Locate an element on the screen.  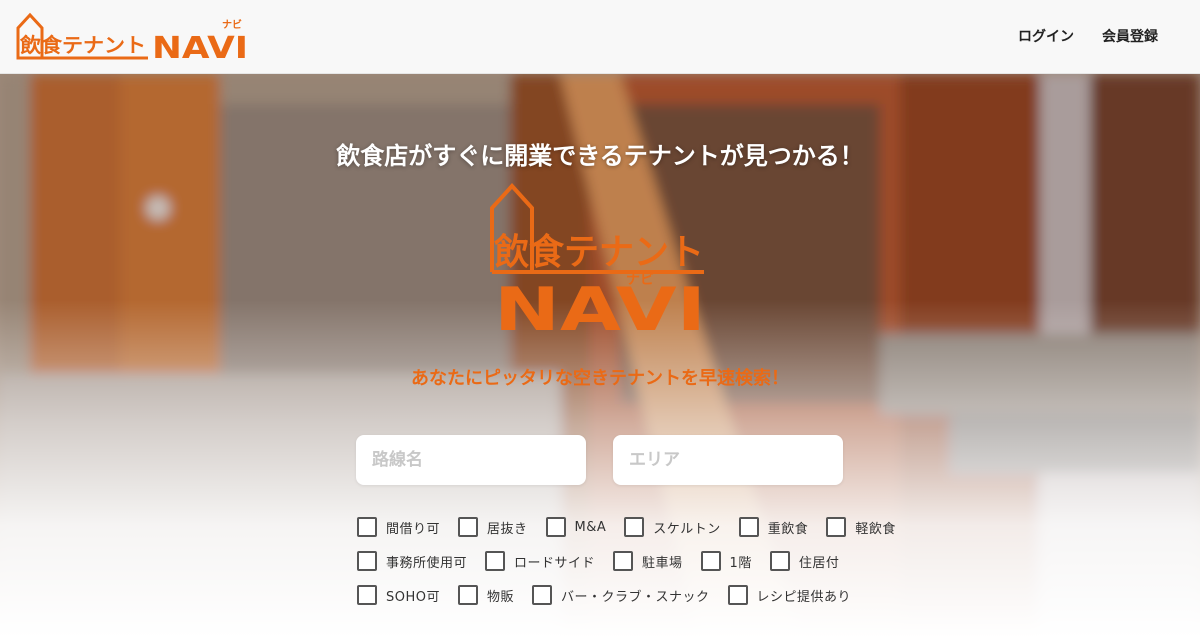
checkbox-inuki: 居抜き is located at coordinates (493, 527).